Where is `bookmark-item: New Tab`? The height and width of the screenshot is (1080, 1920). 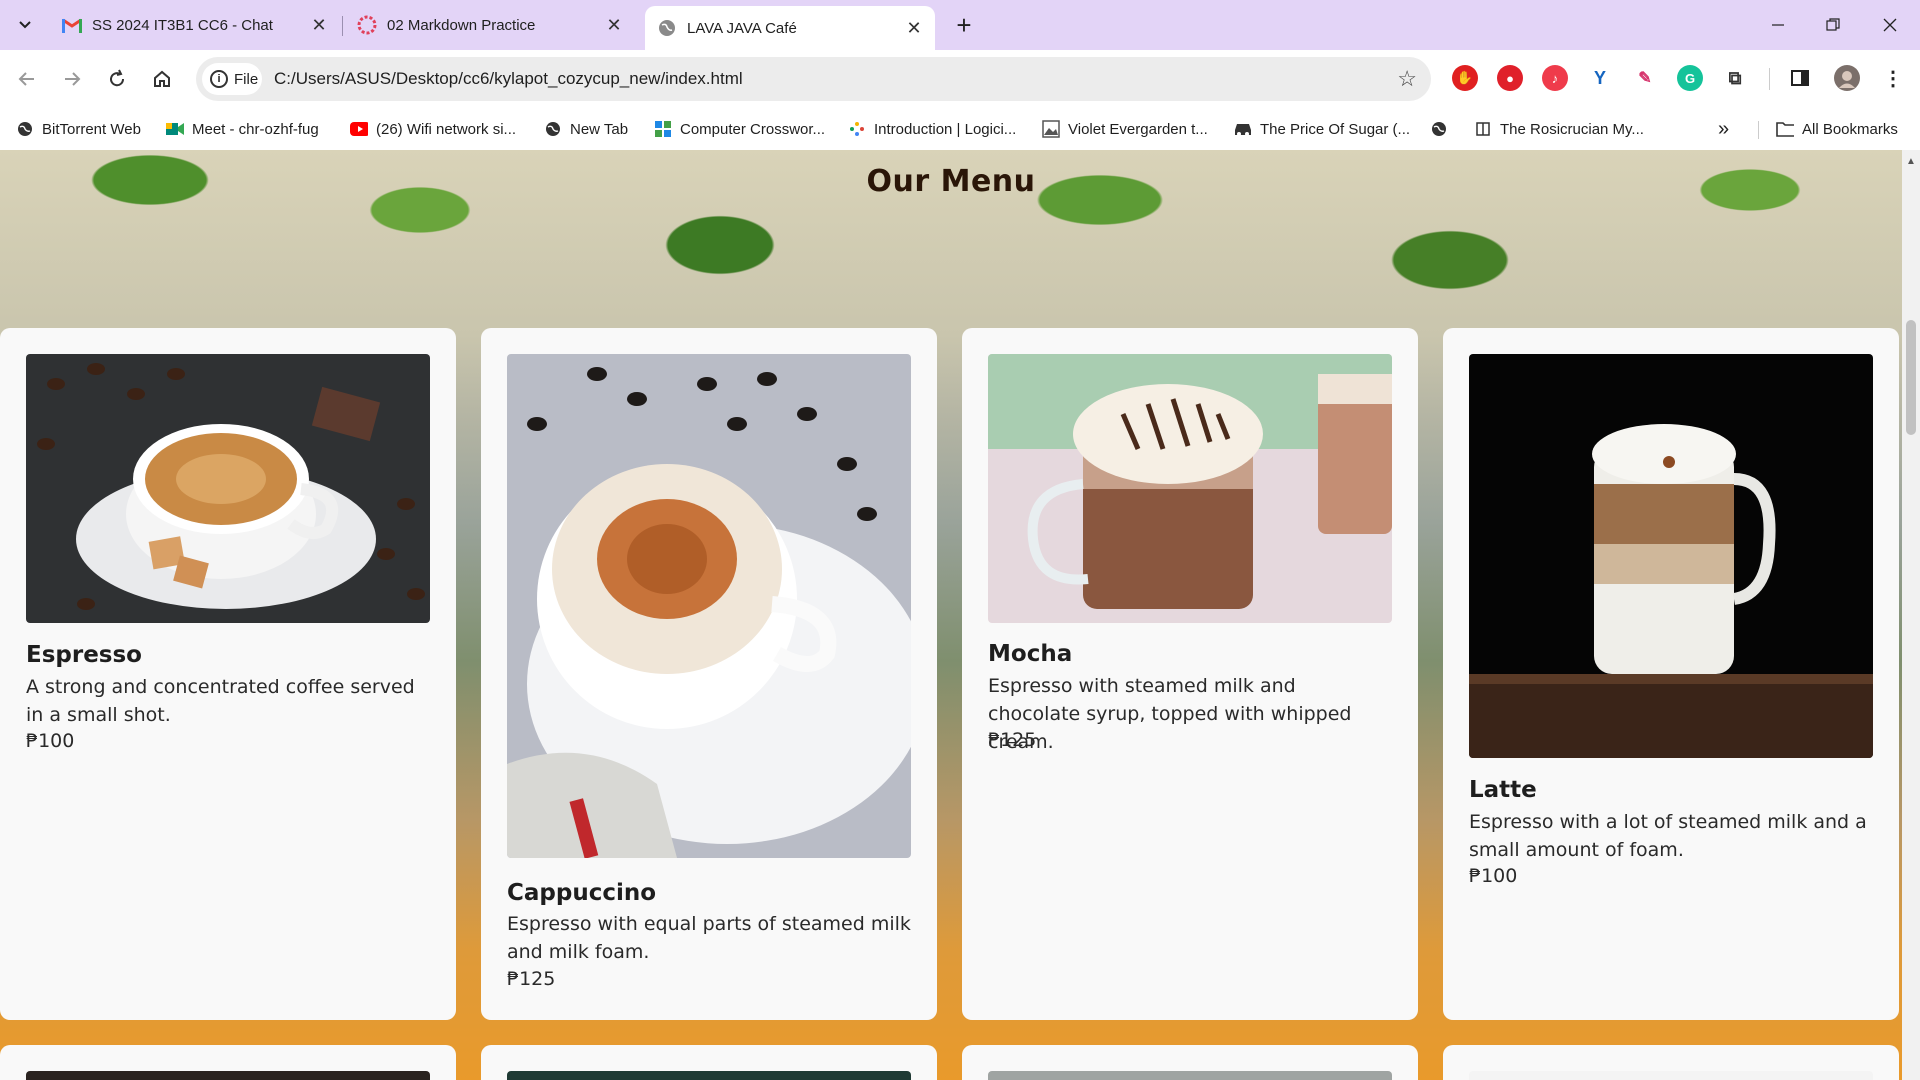
bookmark-item: New Tab is located at coordinates (586, 129).